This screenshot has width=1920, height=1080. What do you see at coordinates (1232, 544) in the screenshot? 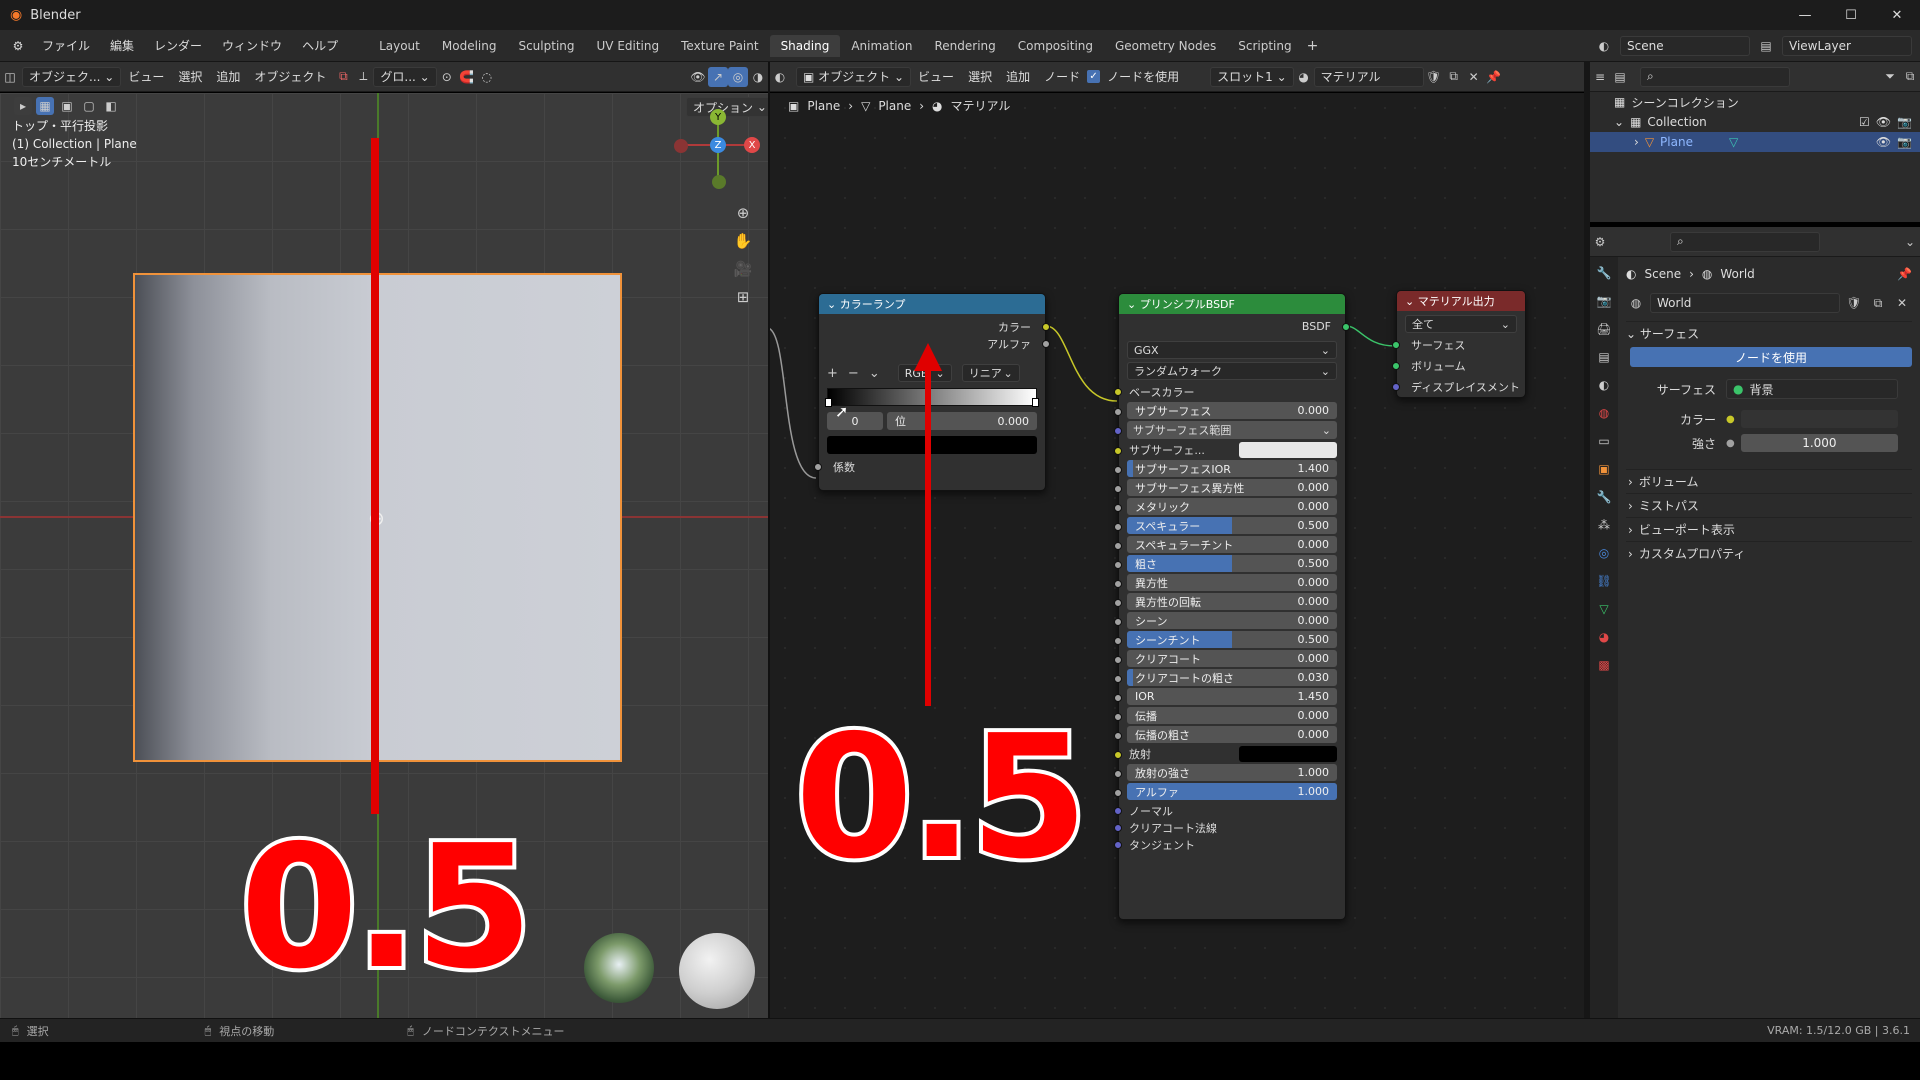
I see `bsdf-slider-field: スペキュラーチント 0.000` at bounding box center [1232, 544].